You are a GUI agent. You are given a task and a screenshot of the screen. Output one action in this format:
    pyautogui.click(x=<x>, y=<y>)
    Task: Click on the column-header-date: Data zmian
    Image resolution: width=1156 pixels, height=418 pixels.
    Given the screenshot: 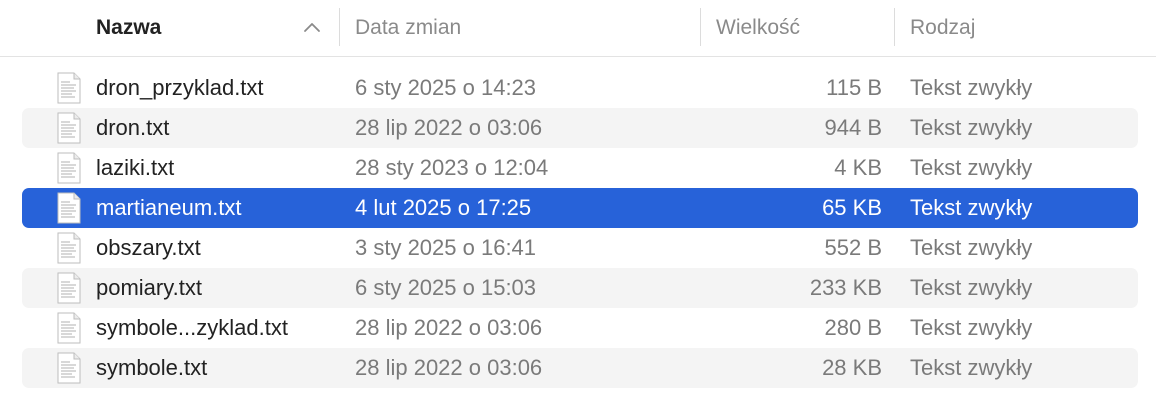 What is the action you would take?
    pyautogui.click(x=527, y=28)
    